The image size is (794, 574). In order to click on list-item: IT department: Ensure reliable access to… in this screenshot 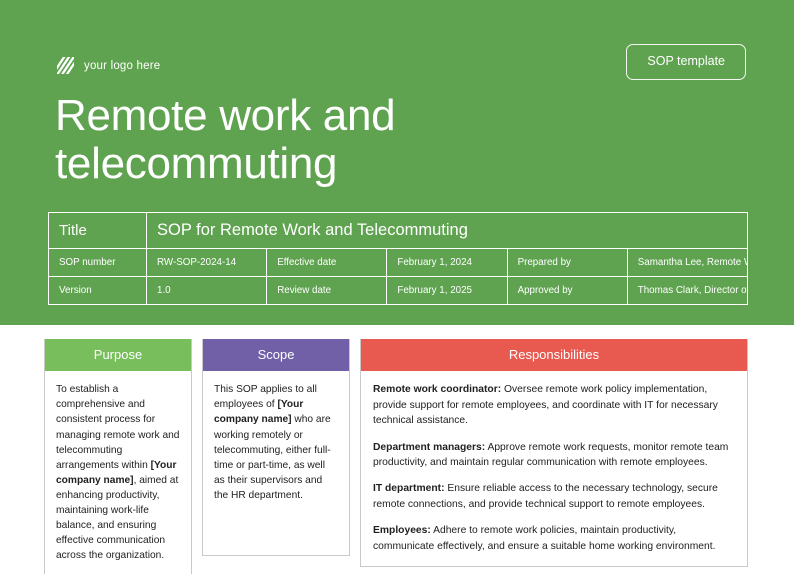, I will do `click(553, 496)`.